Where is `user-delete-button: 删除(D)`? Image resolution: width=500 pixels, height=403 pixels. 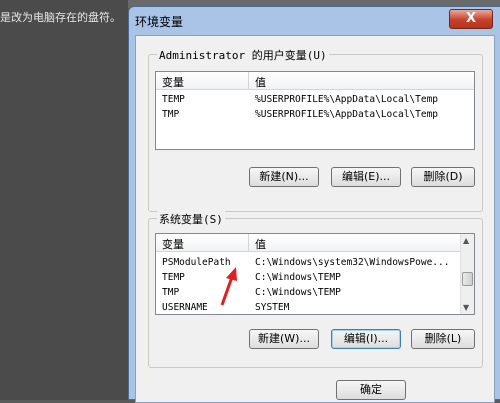
user-delete-button: 删除(D) is located at coordinates (443, 177).